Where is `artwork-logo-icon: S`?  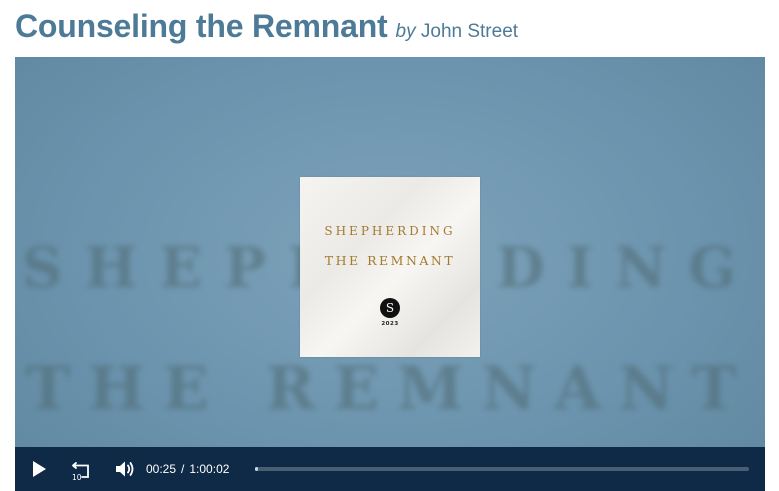 artwork-logo-icon: S is located at coordinates (390, 308).